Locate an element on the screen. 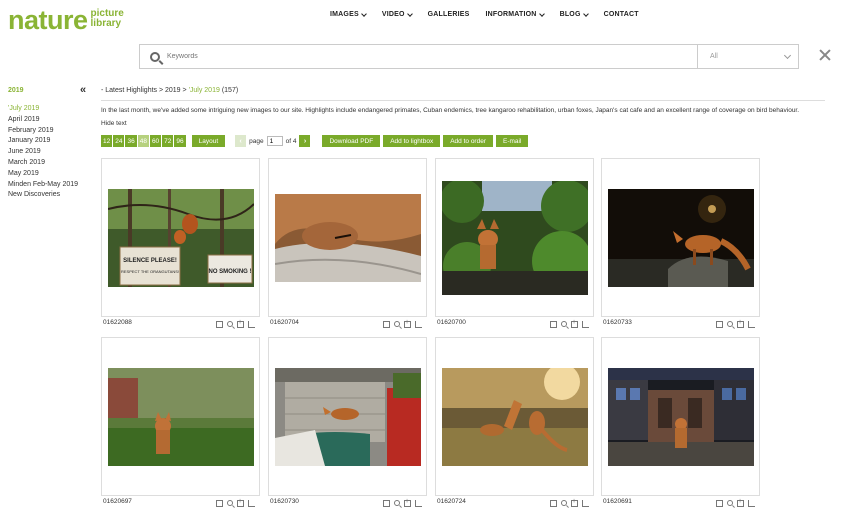 This screenshot has height=513, width=850. logo-subtitle: picture library is located at coordinates (107, 18).